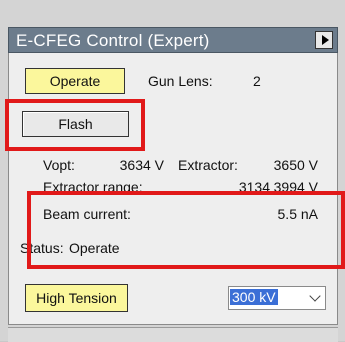 Image resolution: width=345 pixels, height=342 pixels. What do you see at coordinates (173, 334) in the screenshot?
I see `panel-bottom-edge` at bounding box center [173, 334].